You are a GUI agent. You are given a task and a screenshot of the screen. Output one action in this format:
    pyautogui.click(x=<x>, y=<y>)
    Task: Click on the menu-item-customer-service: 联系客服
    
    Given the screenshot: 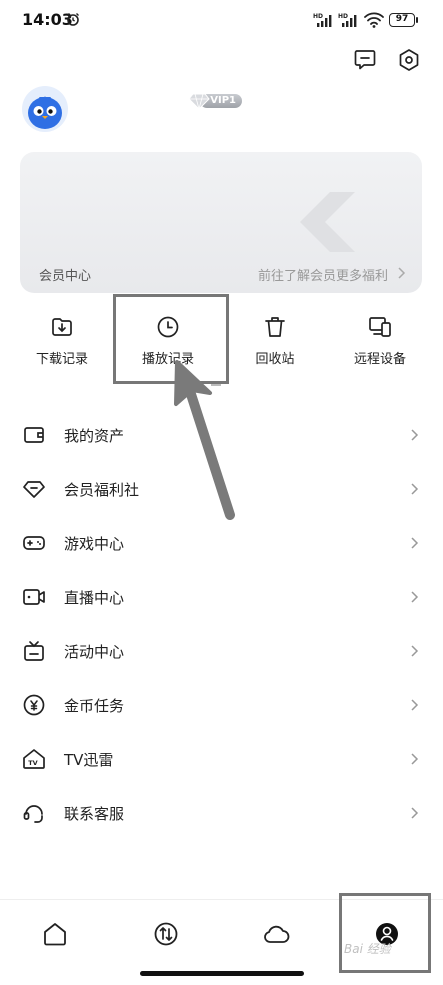 What is the action you would take?
    pyautogui.click(x=221, y=813)
    